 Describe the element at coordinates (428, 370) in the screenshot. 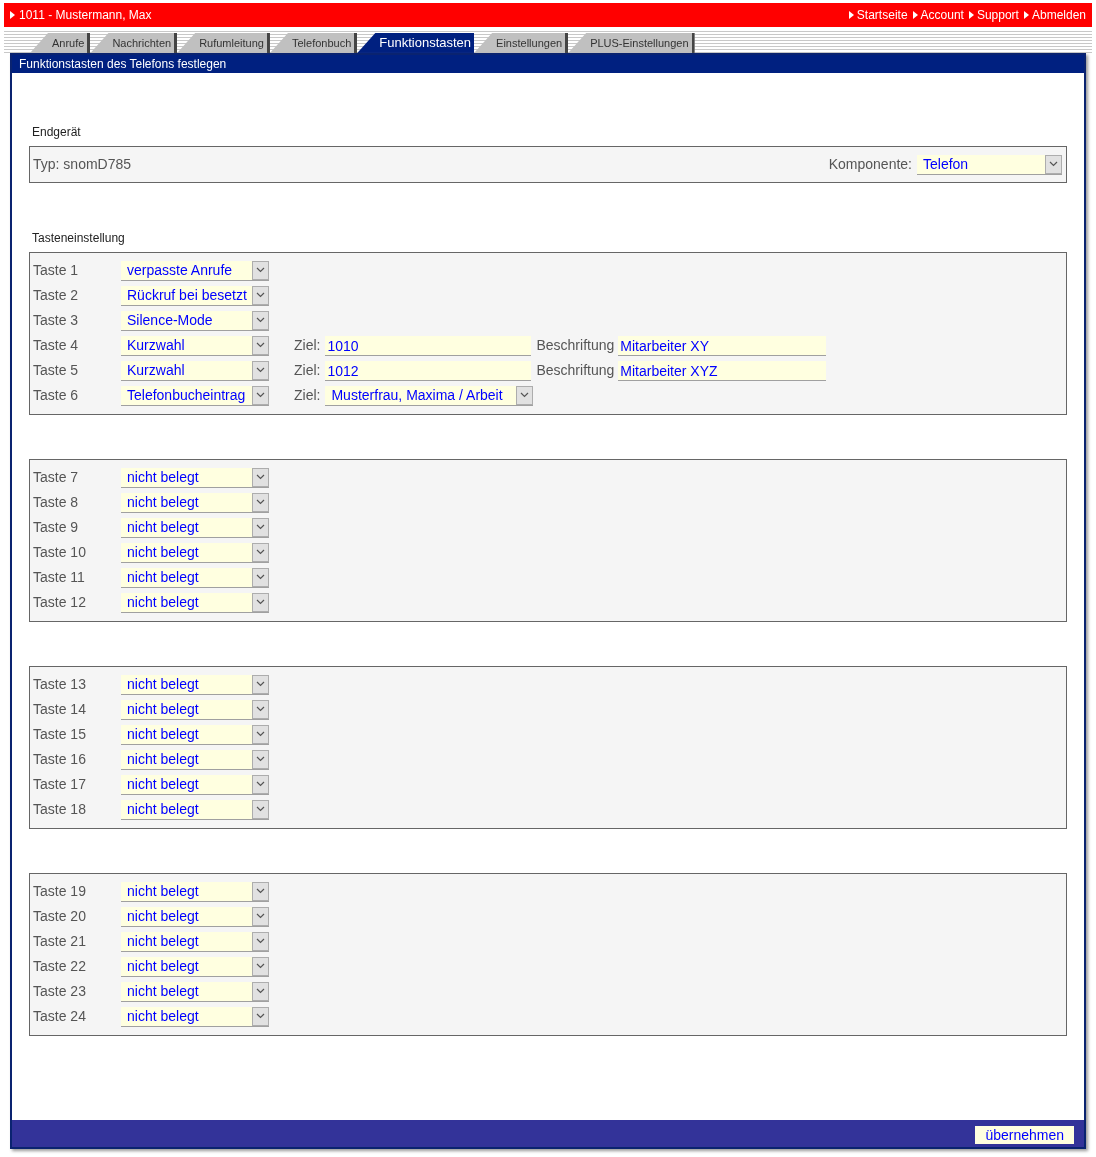

I see `input-field: 1012` at that location.